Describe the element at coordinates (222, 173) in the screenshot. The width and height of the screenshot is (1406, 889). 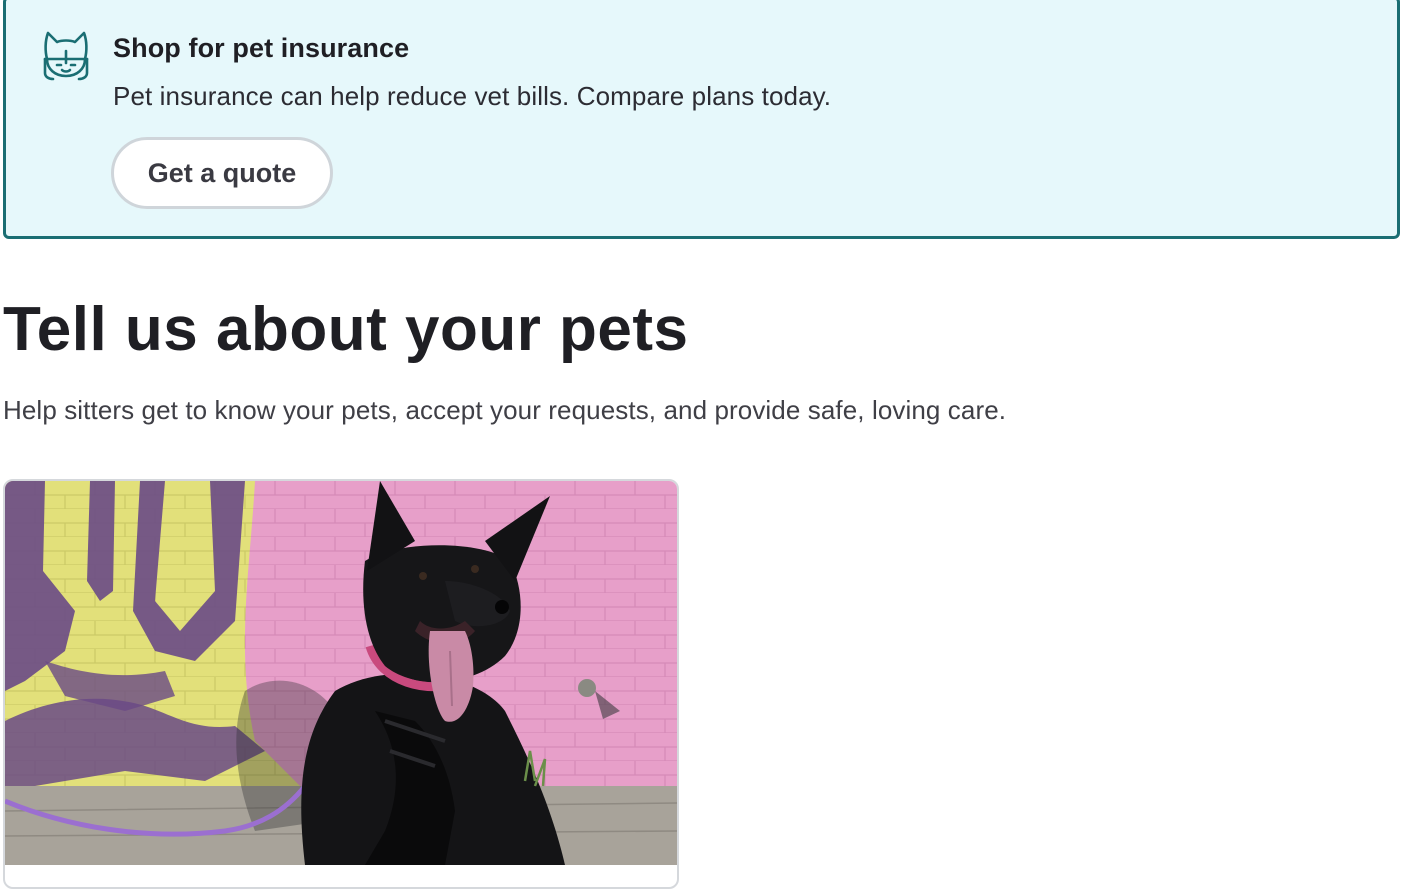
I see `get-a-quote-button: Get a quote` at that location.